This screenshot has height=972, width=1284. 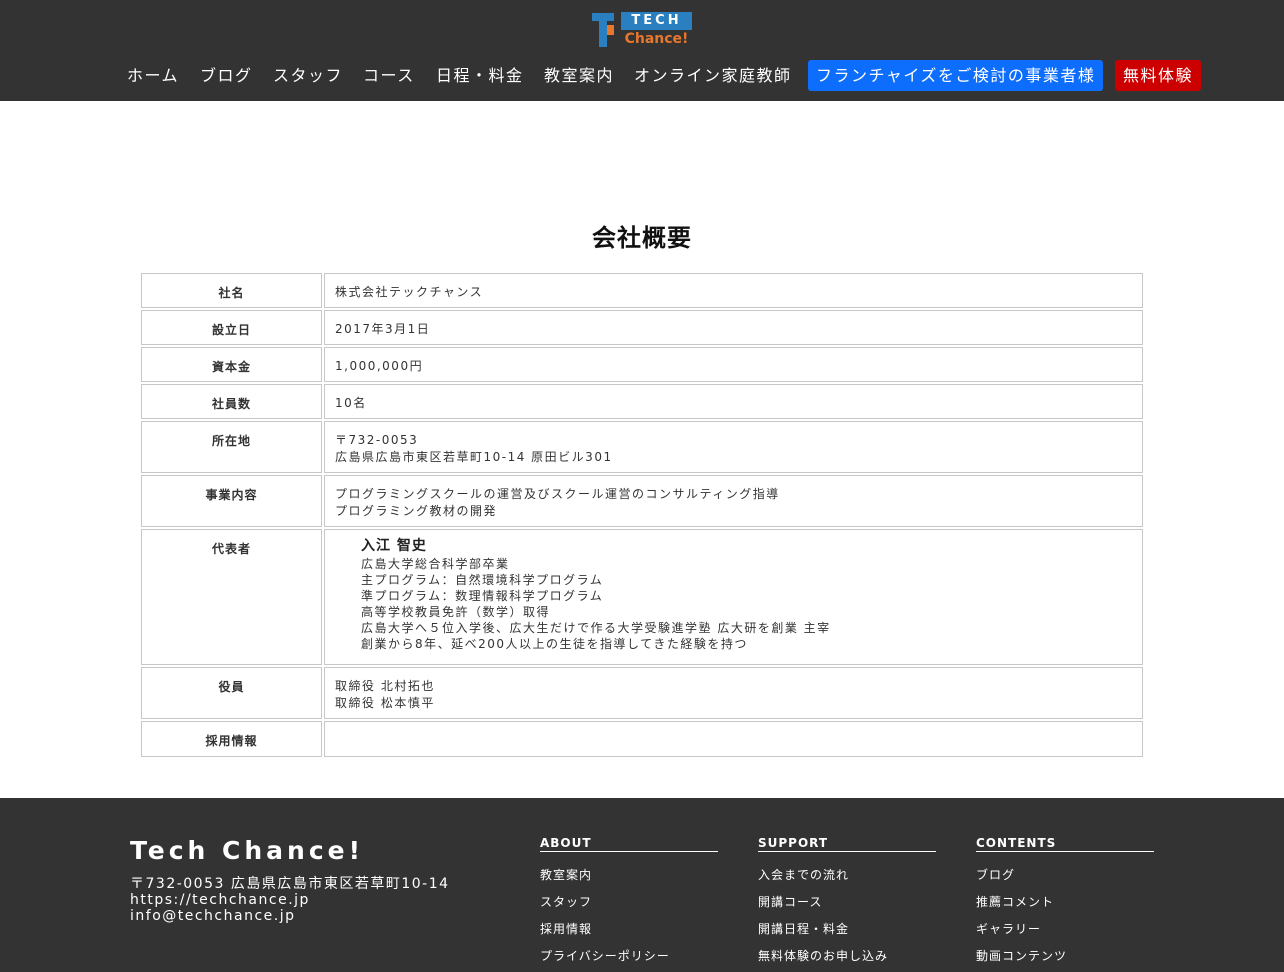 What do you see at coordinates (416, 511) in the screenshot?
I see `value-line: プログラミング教材の開発` at bounding box center [416, 511].